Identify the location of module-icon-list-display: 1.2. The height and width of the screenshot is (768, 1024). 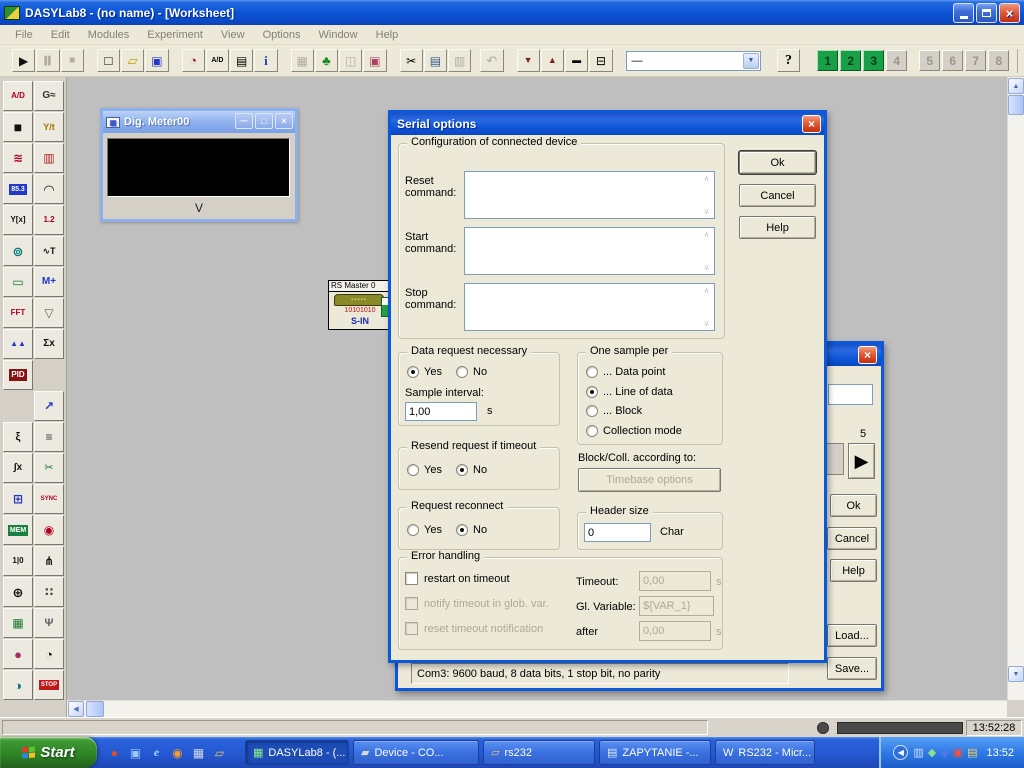
(49, 220).